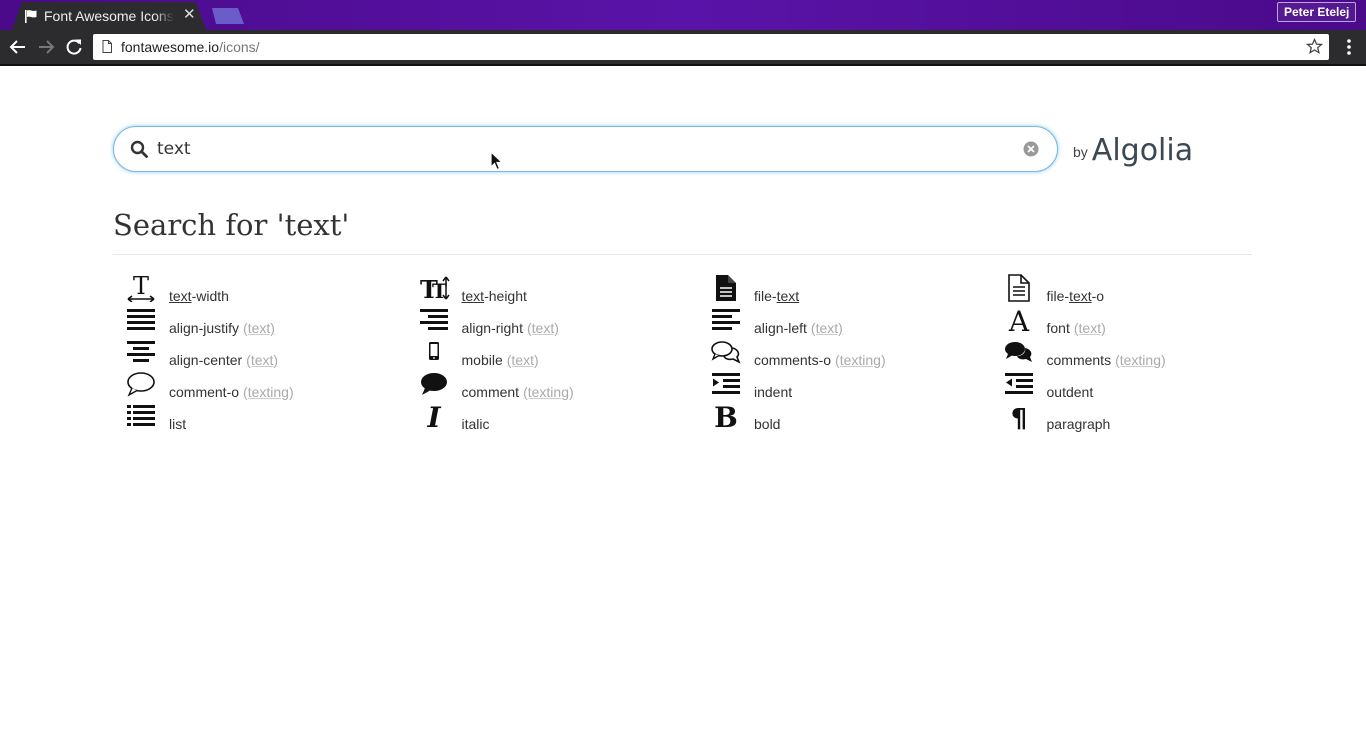  I want to click on bold-icon: B, so click(726, 416).